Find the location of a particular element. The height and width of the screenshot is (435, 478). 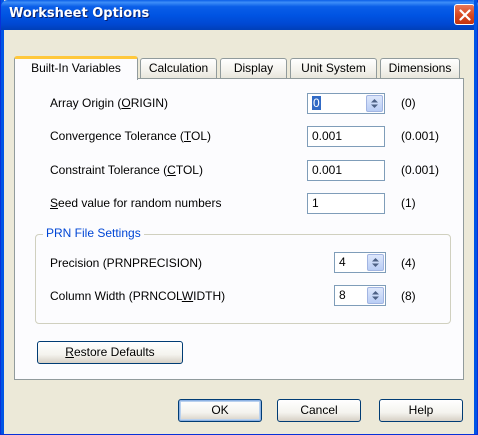

prn-group-title: PRN File Settings is located at coordinates (93, 233).